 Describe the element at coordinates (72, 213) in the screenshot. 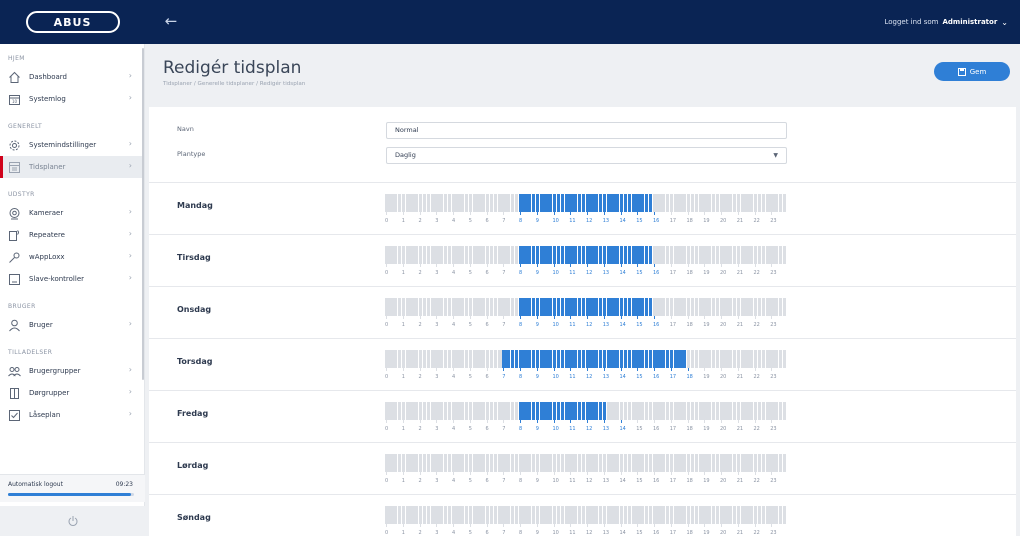

I see `sidebar-item-kameraer: Kameraer ›` at that location.